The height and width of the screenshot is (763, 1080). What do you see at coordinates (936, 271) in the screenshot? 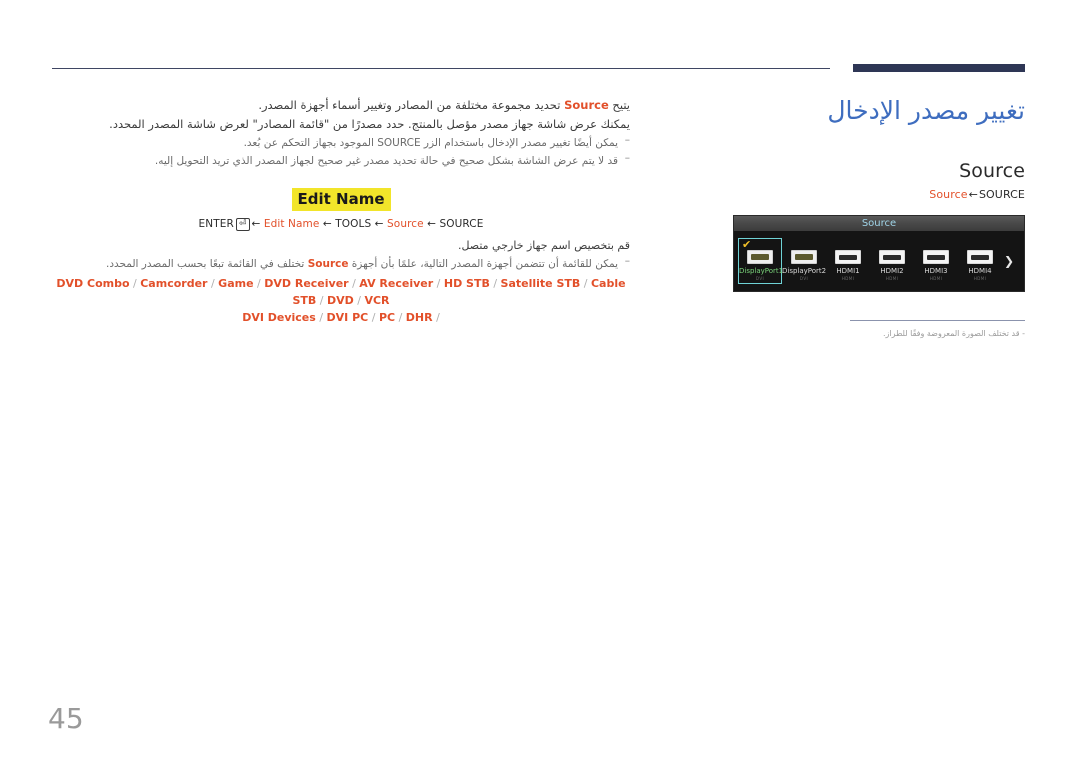
I see `source-item-label: HDMI3` at bounding box center [936, 271].